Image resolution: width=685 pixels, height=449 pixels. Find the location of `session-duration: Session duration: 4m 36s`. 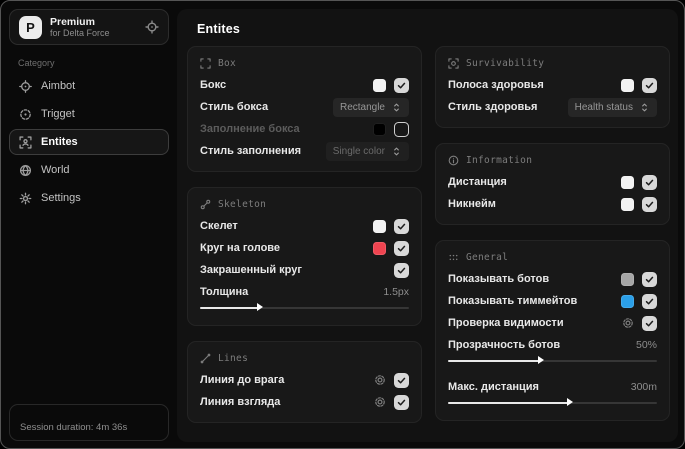

session-duration: Session duration: 4m 36s is located at coordinates (89, 422).